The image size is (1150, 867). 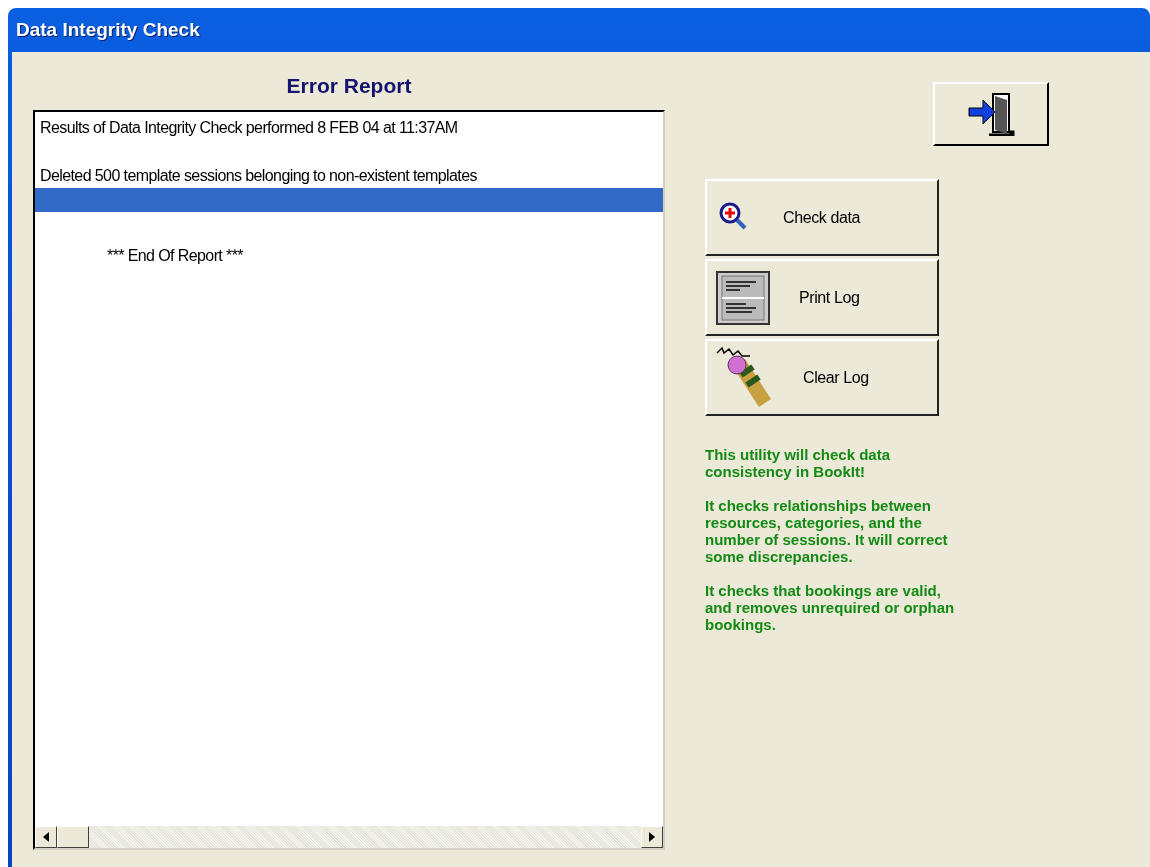 I want to click on print-log-button: Print Log, so click(x=822, y=297).